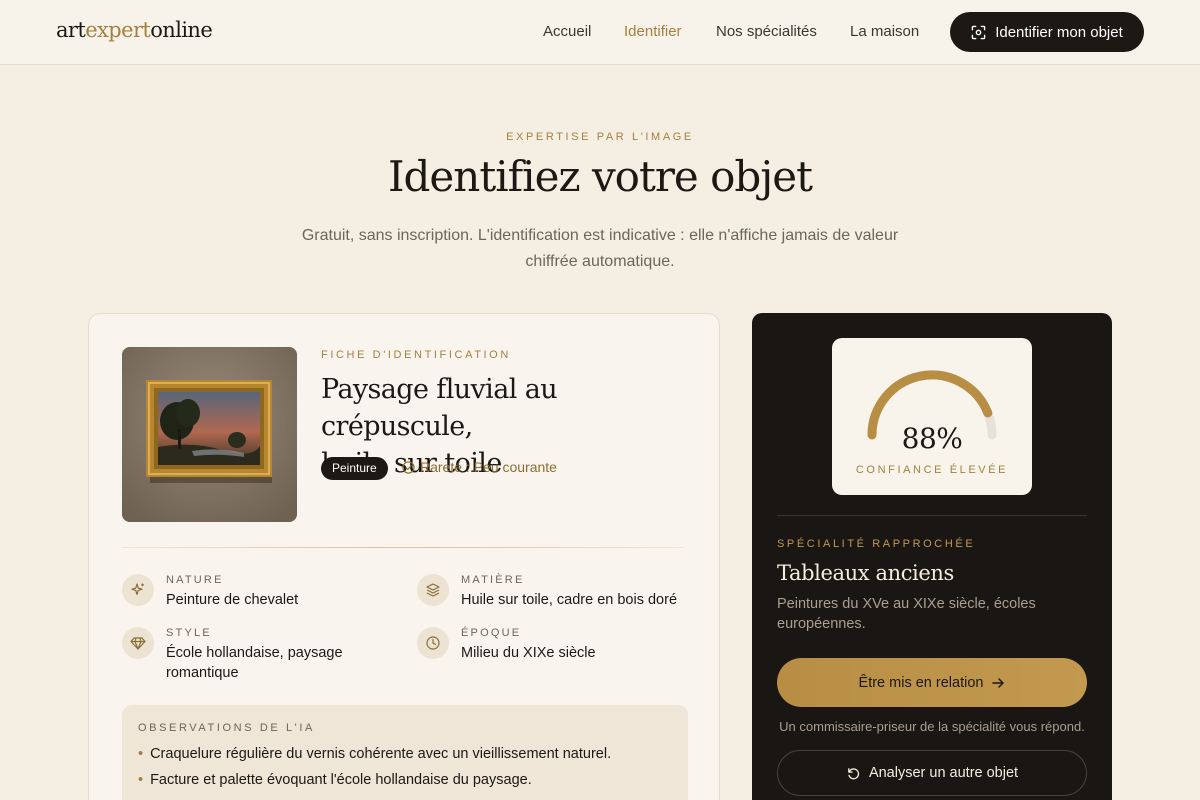 This screenshot has width=1200, height=800. Describe the element at coordinates (493, 580) in the screenshot. I see `attribute-label: MATIÈRE` at that location.